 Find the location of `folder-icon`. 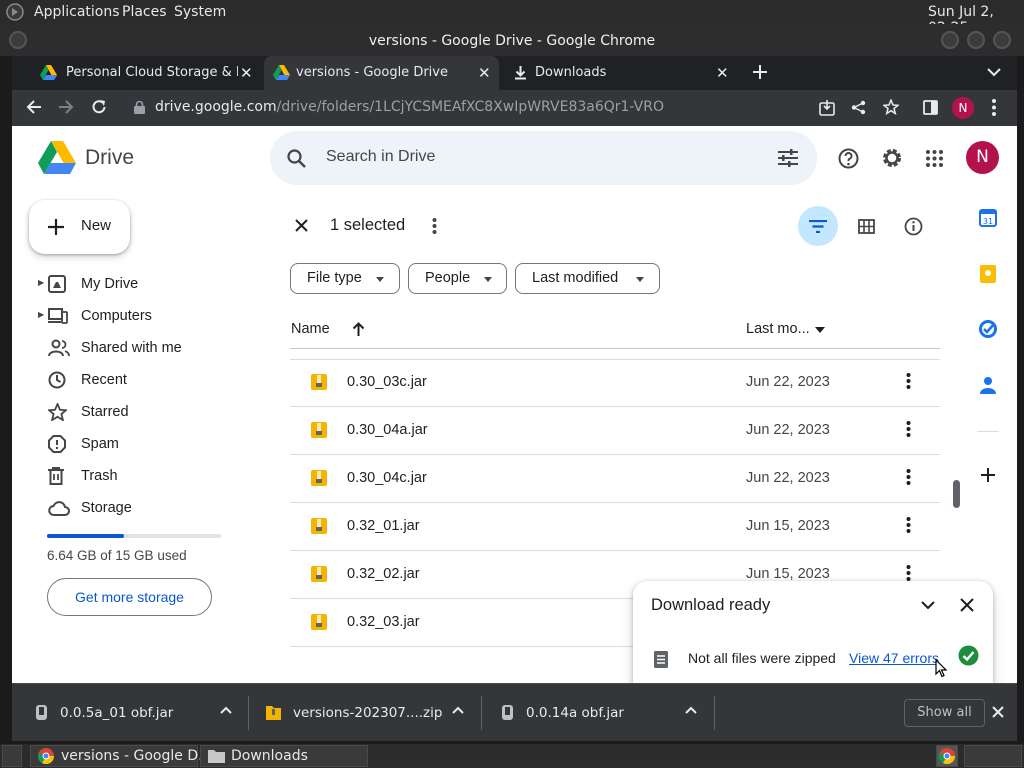

folder-icon is located at coordinates (216, 756).